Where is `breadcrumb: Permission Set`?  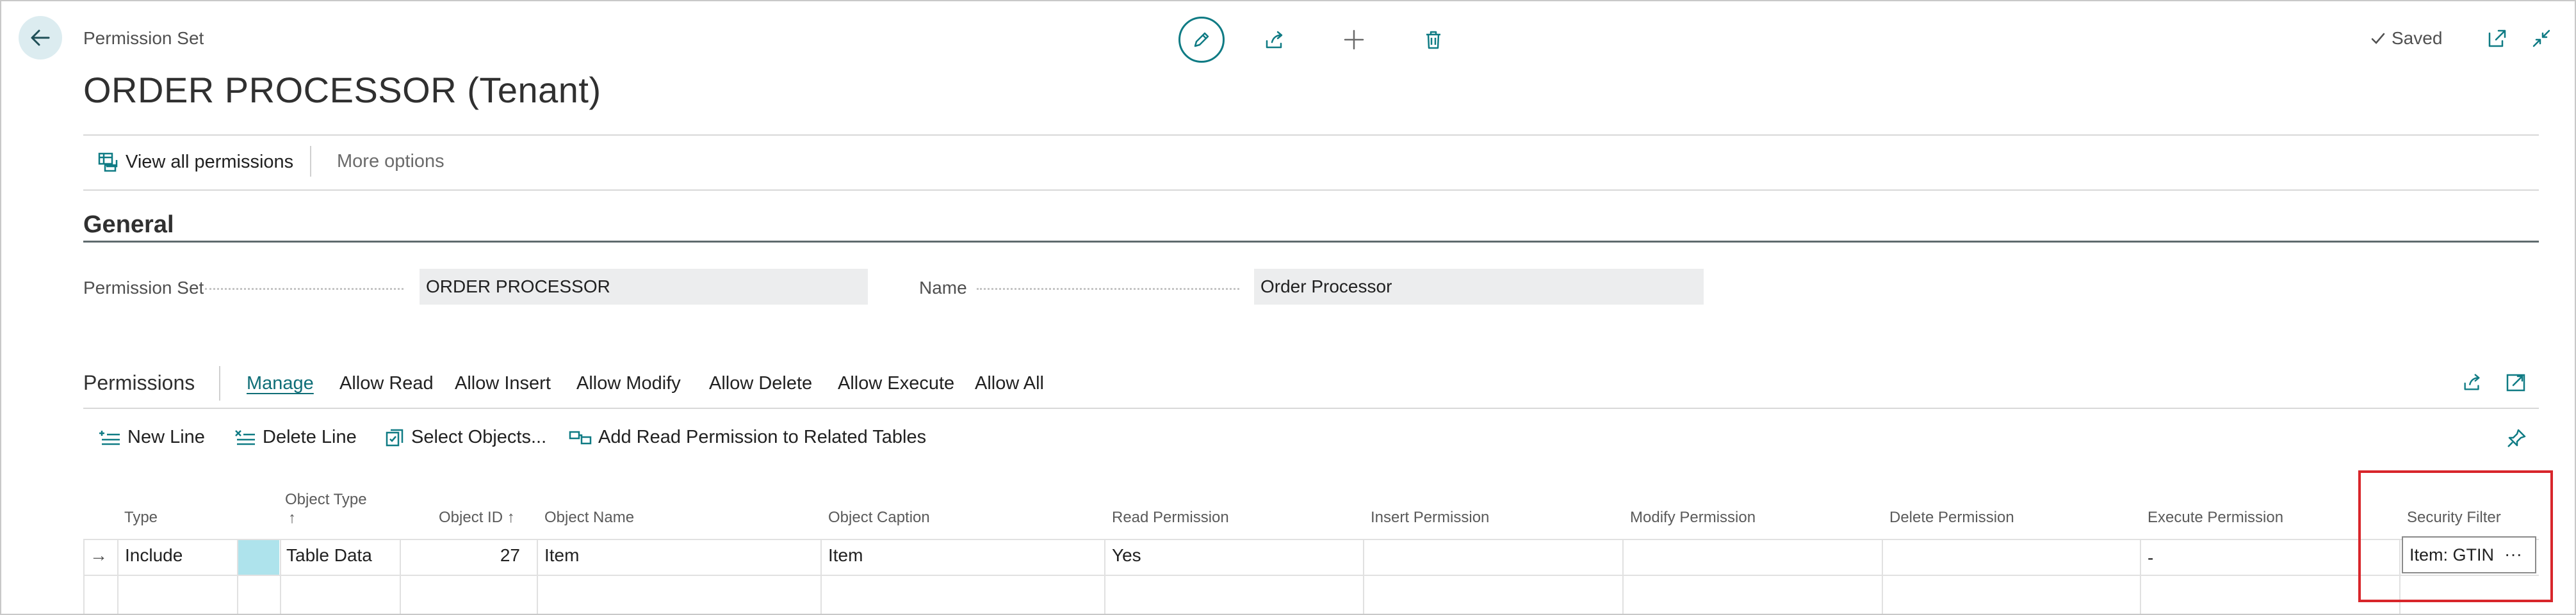 breadcrumb: Permission Set is located at coordinates (143, 38).